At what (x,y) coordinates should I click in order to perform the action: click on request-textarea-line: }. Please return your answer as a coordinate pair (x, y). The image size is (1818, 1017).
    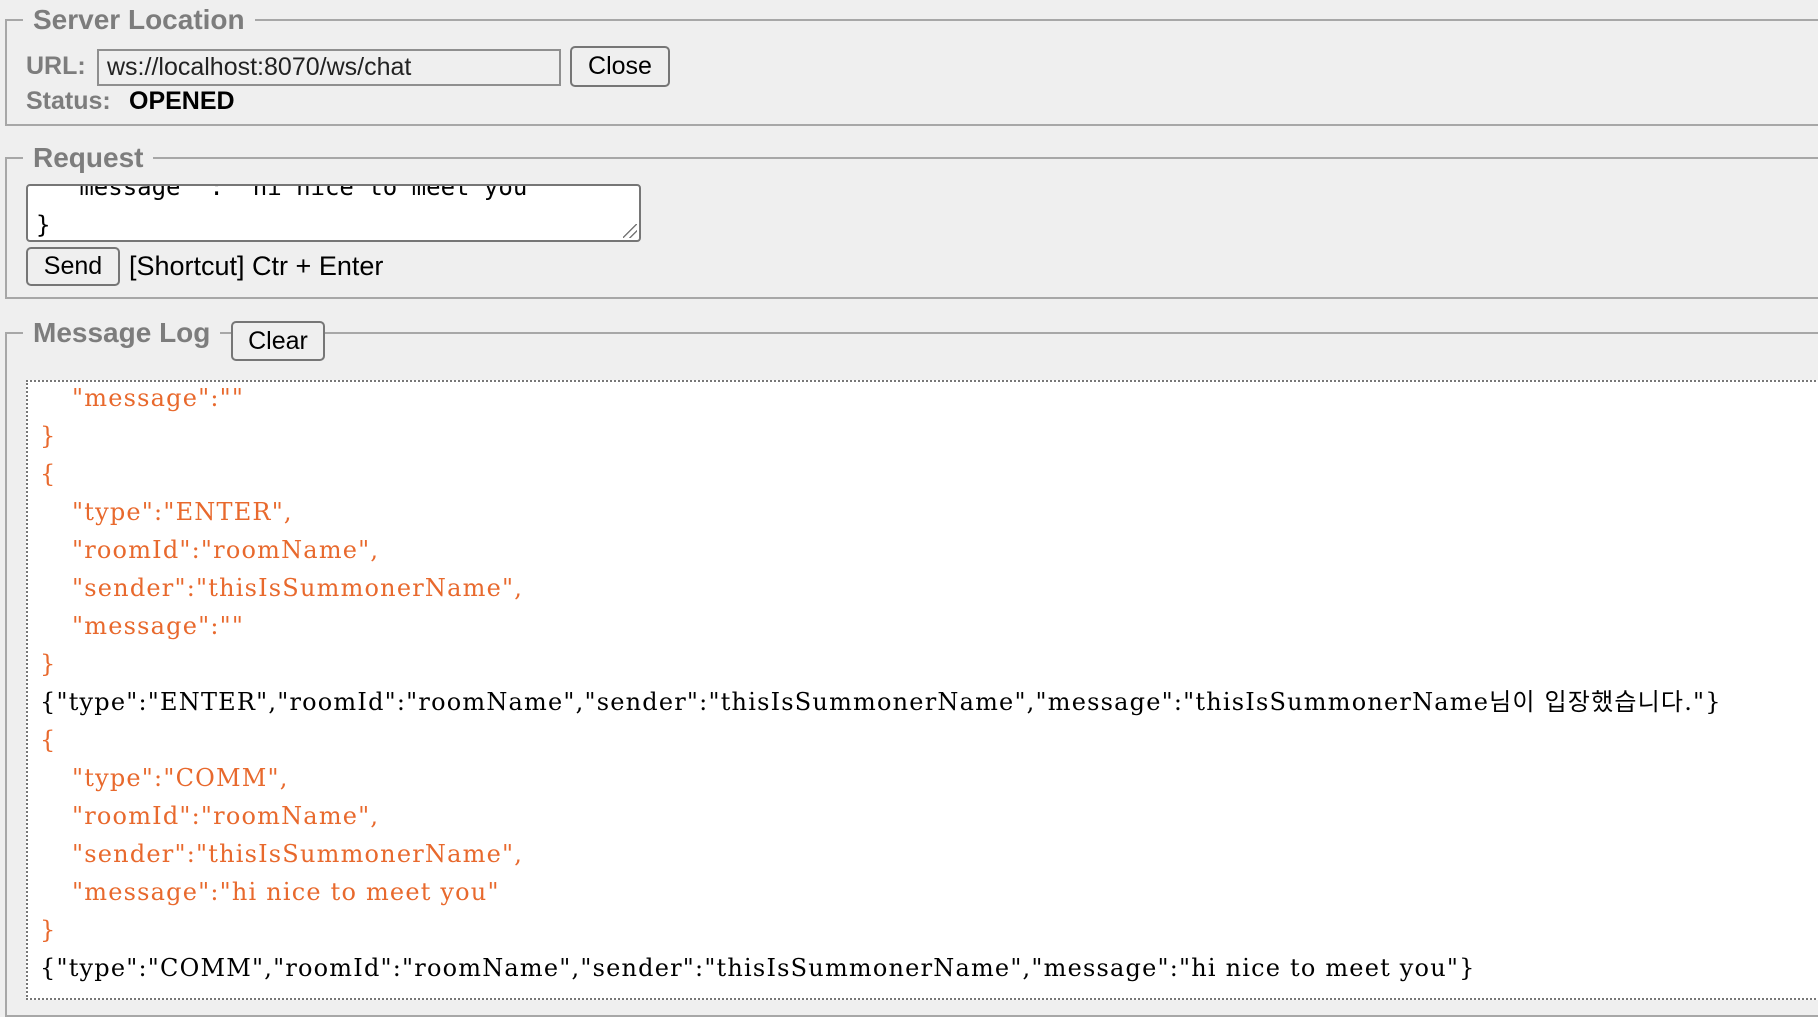
    Looking at the image, I should click on (43, 225).